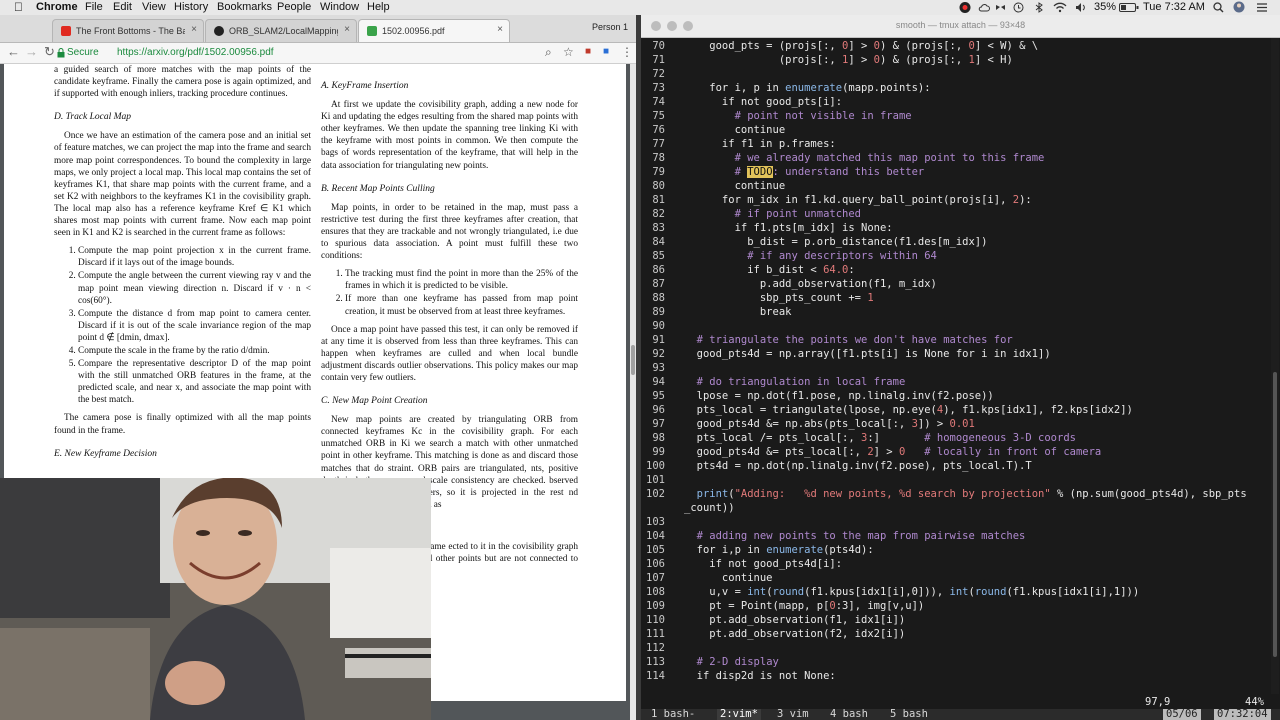 The width and height of the screenshot is (1280, 720). What do you see at coordinates (1000, 7) in the screenshot?
I see `dropbox-icon` at bounding box center [1000, 7].